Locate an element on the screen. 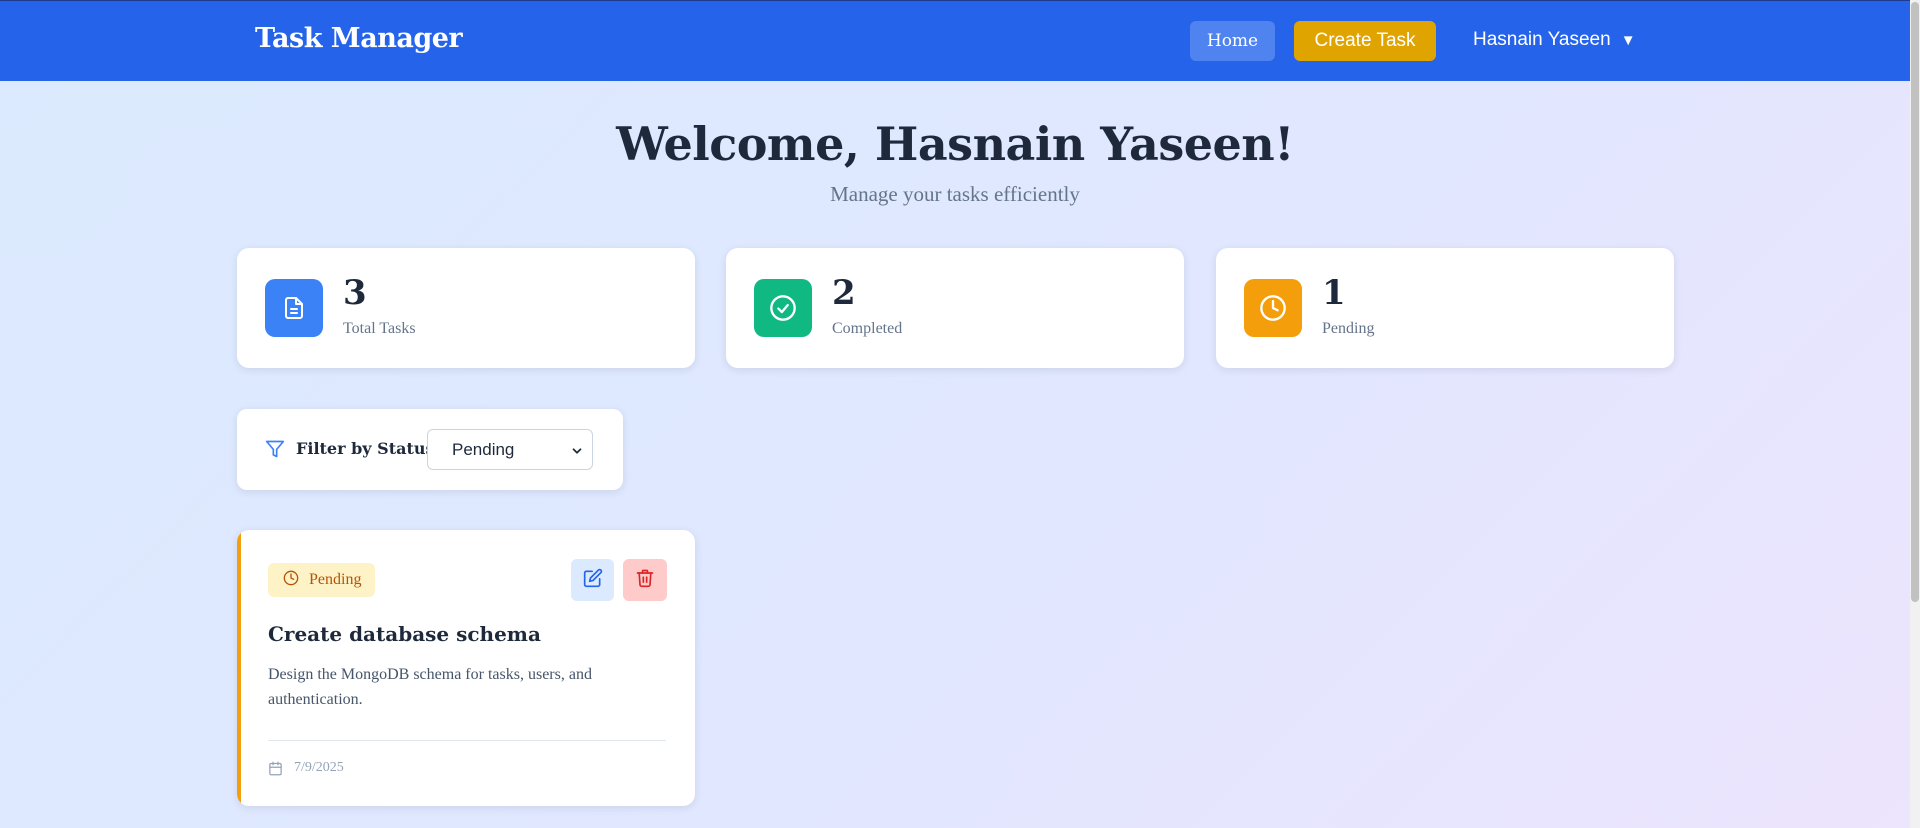 This screenshot has width=1920, height=828. chevron-down-icon is located at coordinates (577, 453).